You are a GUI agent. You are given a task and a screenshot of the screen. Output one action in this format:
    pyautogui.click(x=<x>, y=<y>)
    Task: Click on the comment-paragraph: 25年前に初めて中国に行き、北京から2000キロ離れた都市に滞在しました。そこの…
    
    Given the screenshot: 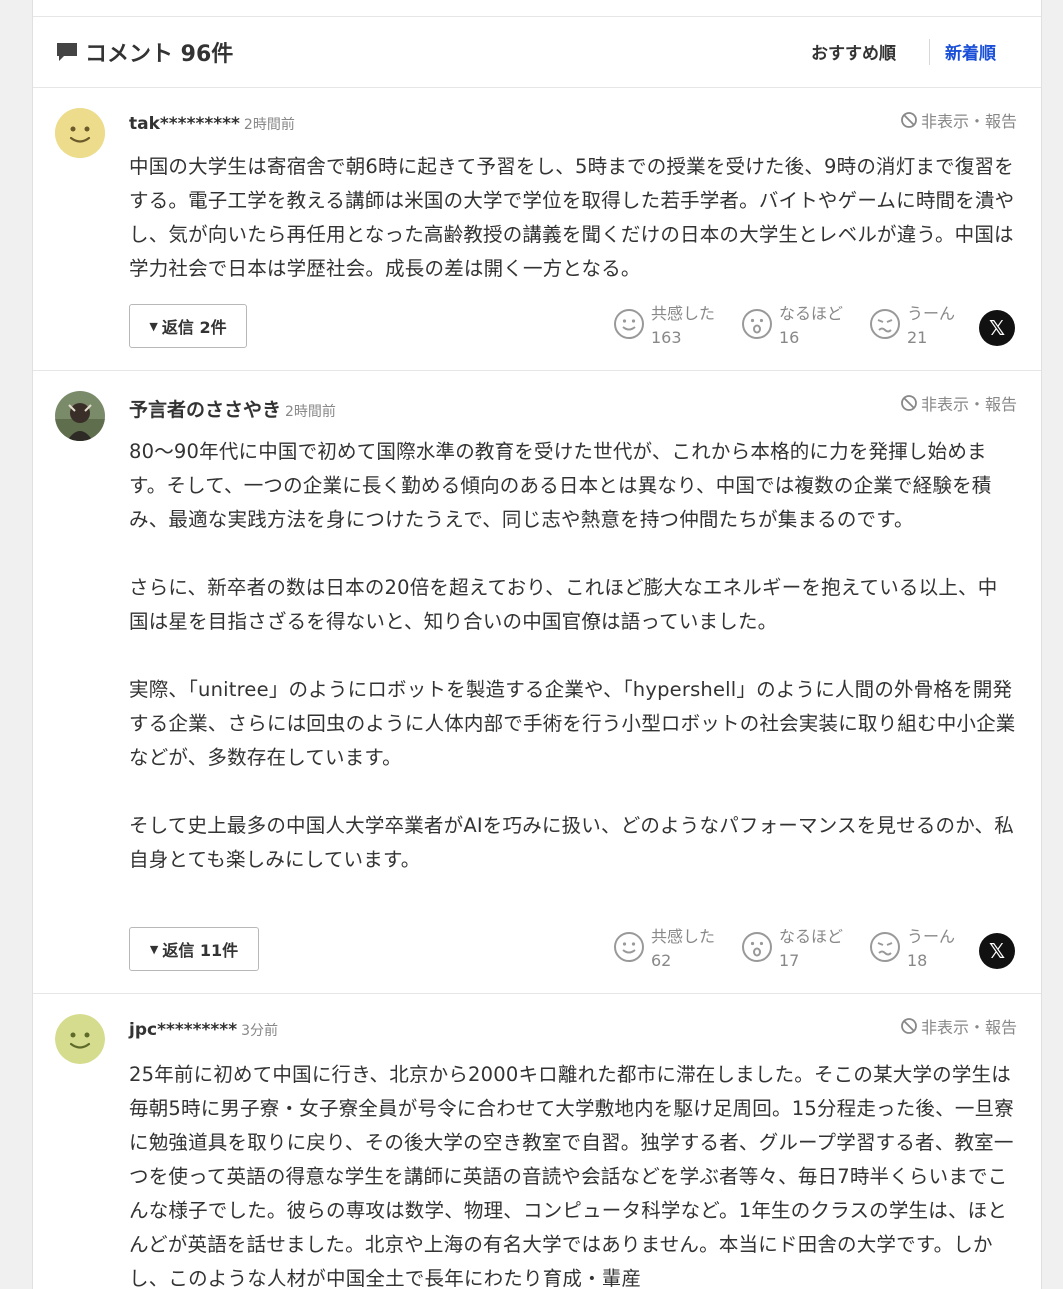 What is the action you would take?
    pyautogui.click(x=571, y=1176)
    